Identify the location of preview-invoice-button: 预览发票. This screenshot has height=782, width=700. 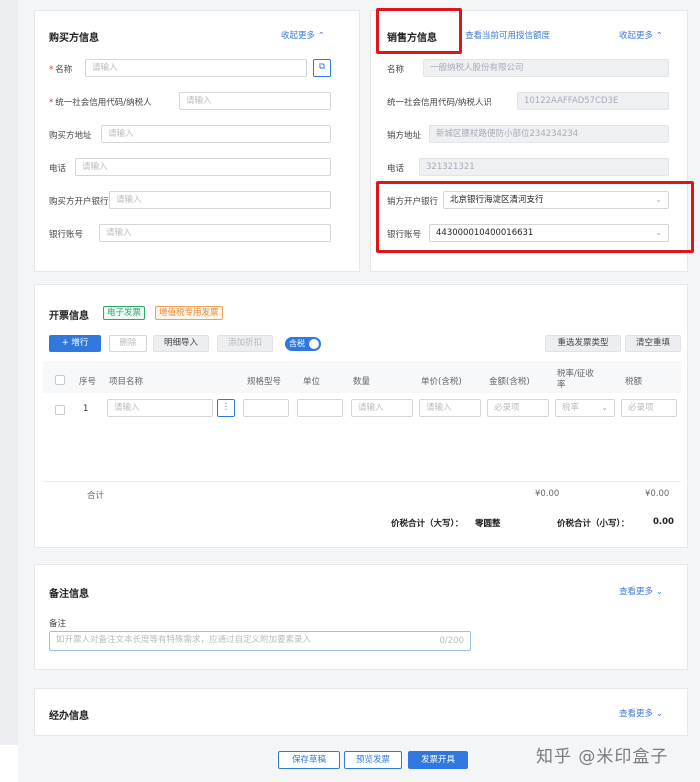
(373, 760).